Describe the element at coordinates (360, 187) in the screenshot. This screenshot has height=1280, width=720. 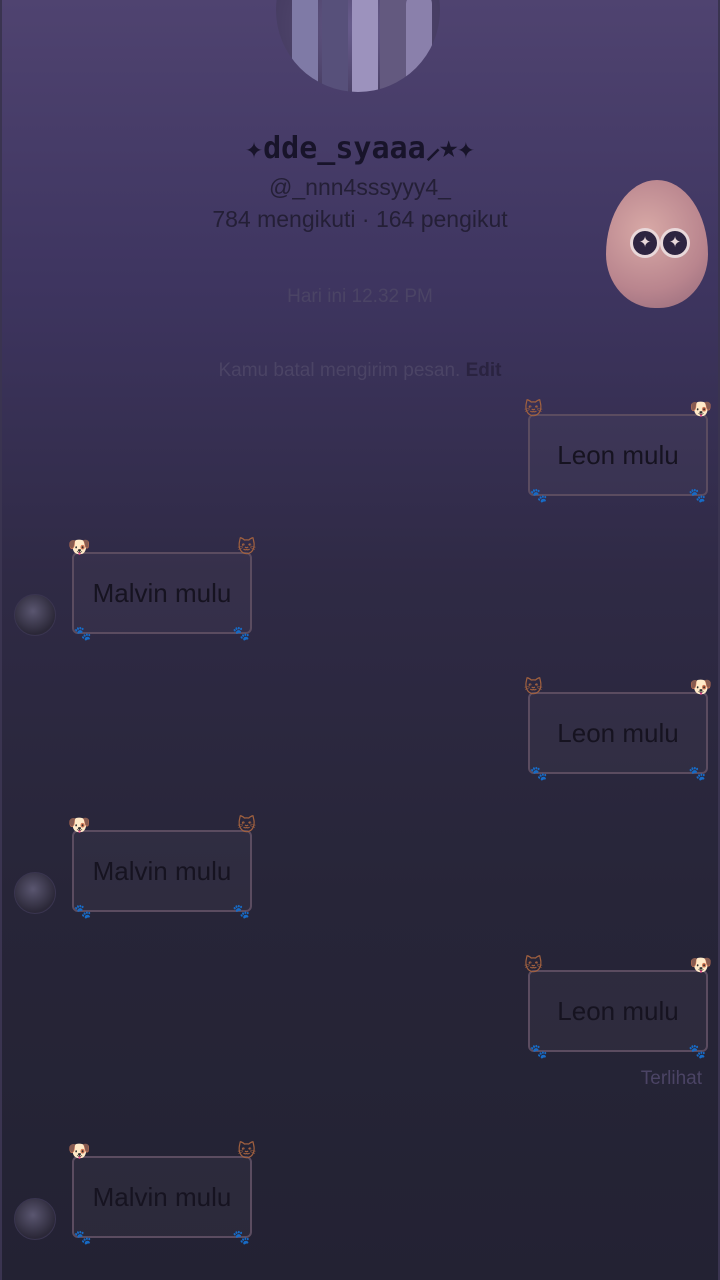
I see `profile-username: @_nnn4sssyyy4_` at that location.